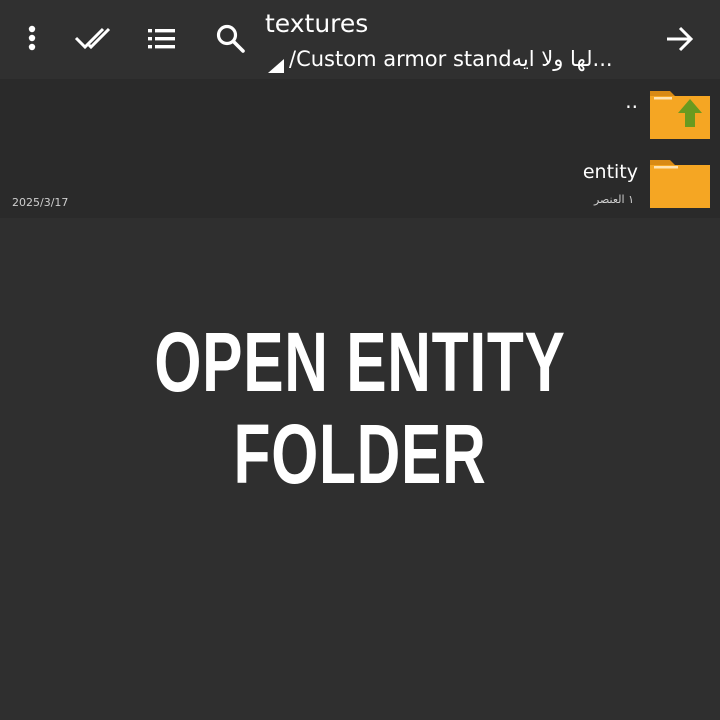 Image resolution: width=720 pixels, height=720 pixels. I want to click on folder-up-icon, so click(680, 116).